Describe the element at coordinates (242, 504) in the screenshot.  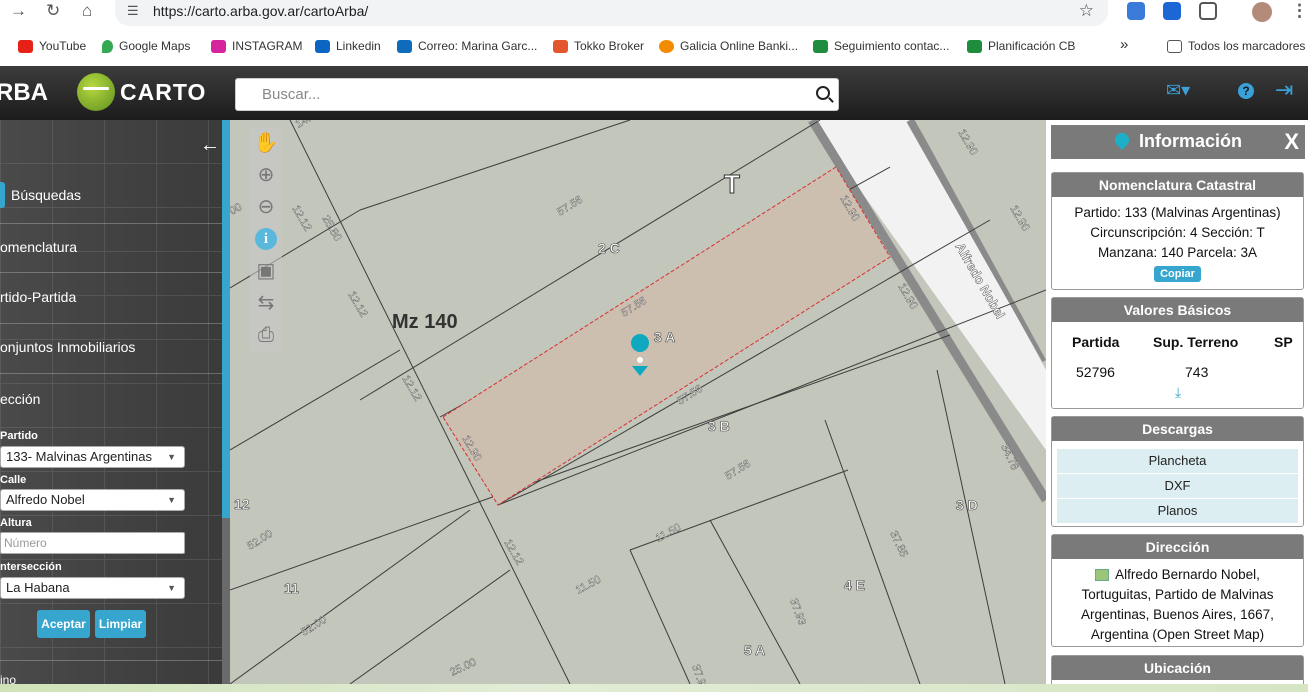
I see `parcel-label: 12` at that location.